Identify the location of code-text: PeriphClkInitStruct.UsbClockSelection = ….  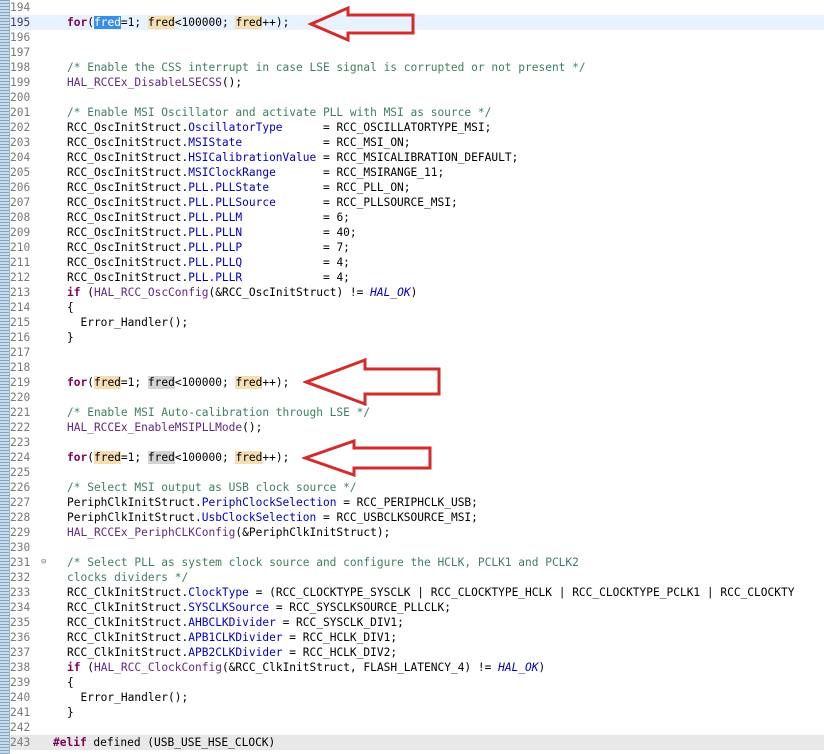
(272, 517).